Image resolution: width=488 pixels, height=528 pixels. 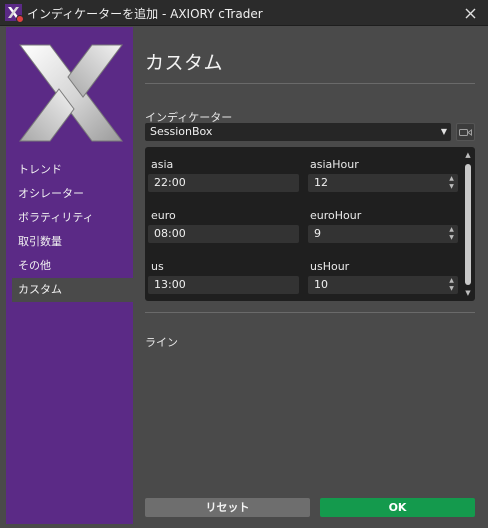 I want to click on category-list: トレンド オシレーター ボラティリティ 取引数量 その他 カスタム, so click(x=72, y=230).